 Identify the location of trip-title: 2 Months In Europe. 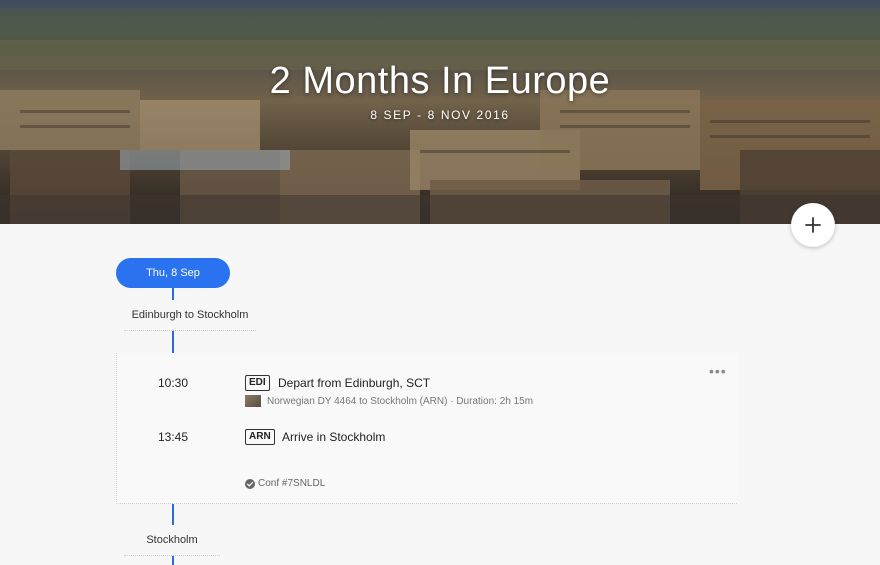
(440, 81).